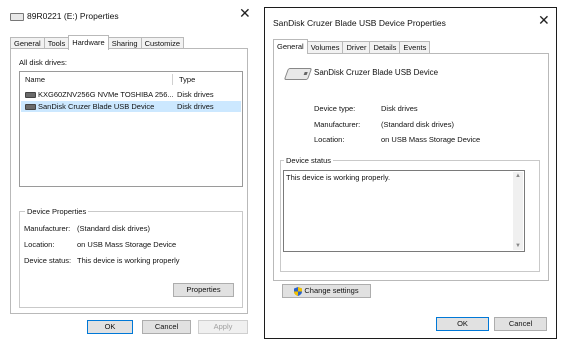 Image resolution: width=568 pixels, height=345 pixels. What do you see at coordinates (57, 211) in the screenshot?
I see `device-properties-title: Device Properties` at bounding box center [57, 211].